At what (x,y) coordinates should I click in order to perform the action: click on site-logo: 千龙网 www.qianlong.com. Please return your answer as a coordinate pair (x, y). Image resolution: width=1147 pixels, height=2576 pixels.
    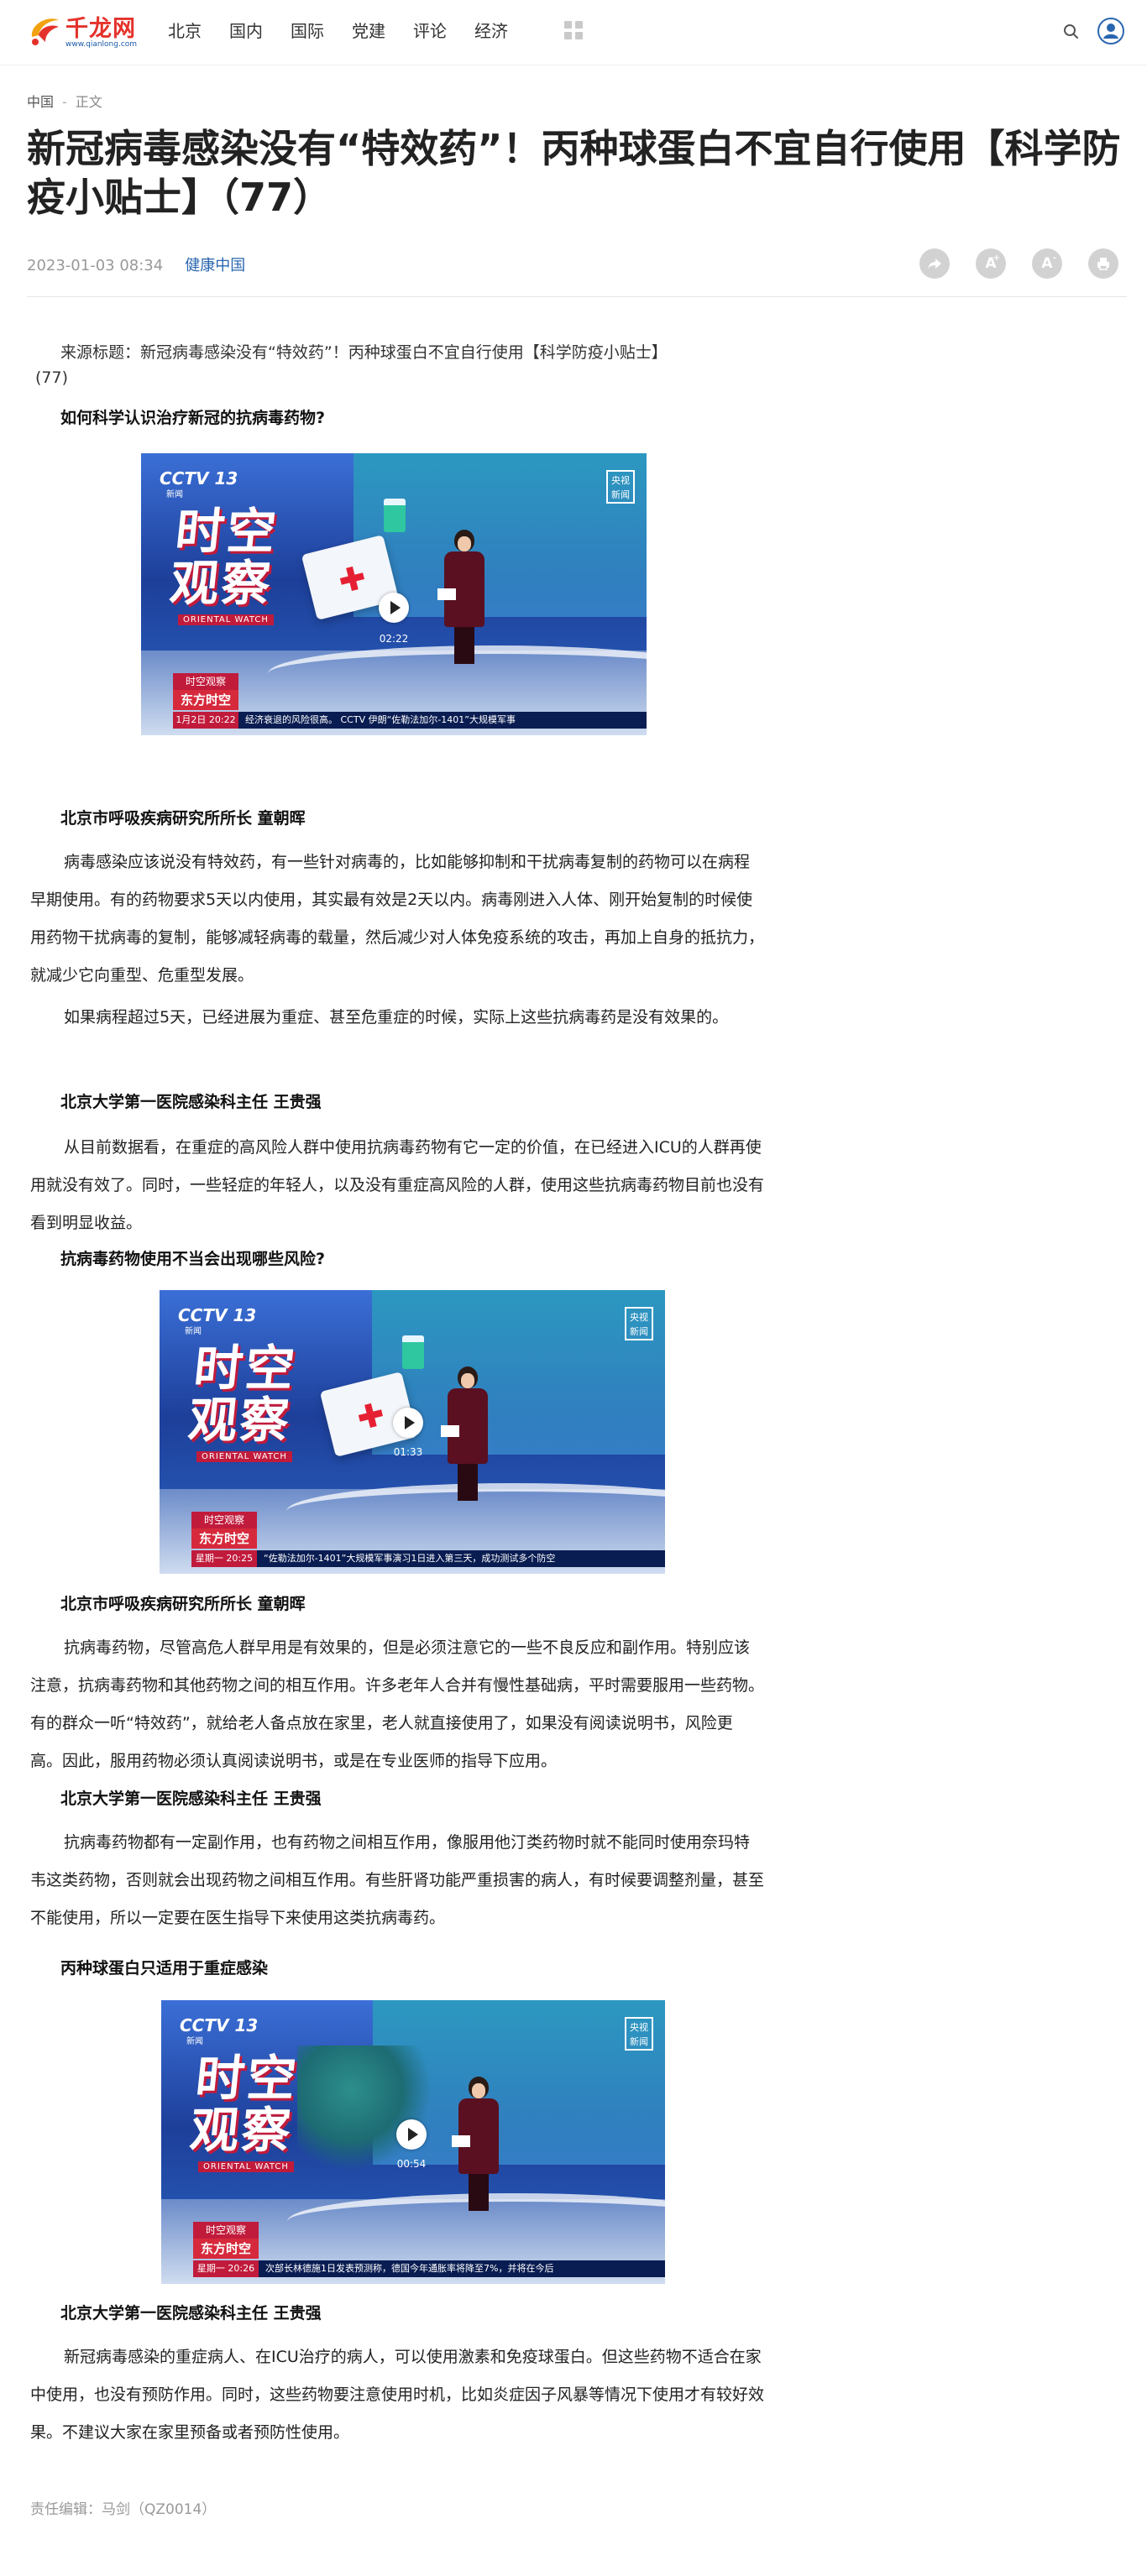
    Looking at the image, I should click on (81, 31).